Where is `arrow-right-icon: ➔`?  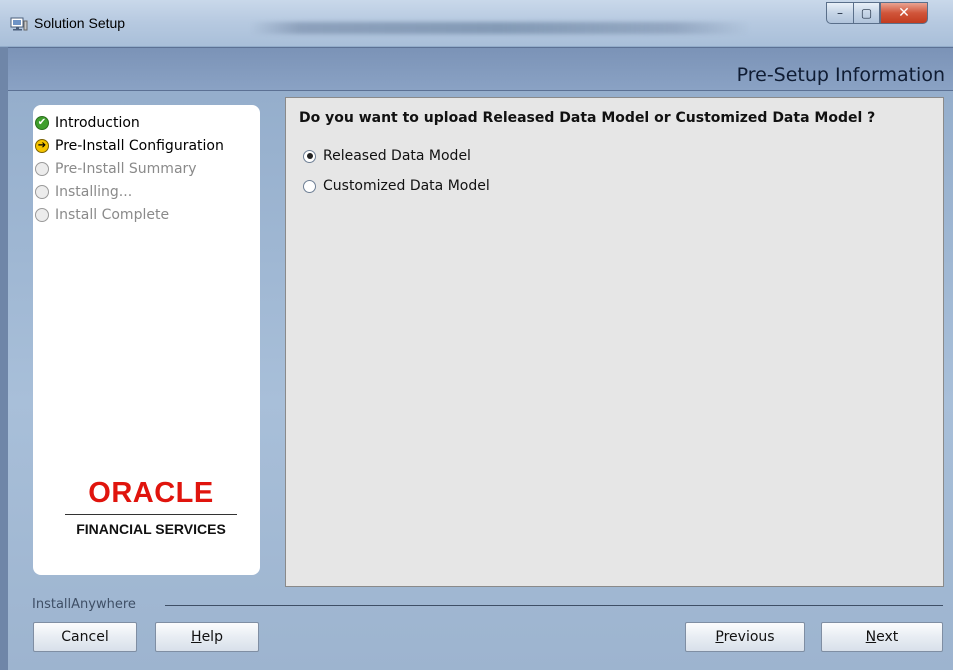 arrow-right-icon: ➔ is located at coordinates (42, 145).